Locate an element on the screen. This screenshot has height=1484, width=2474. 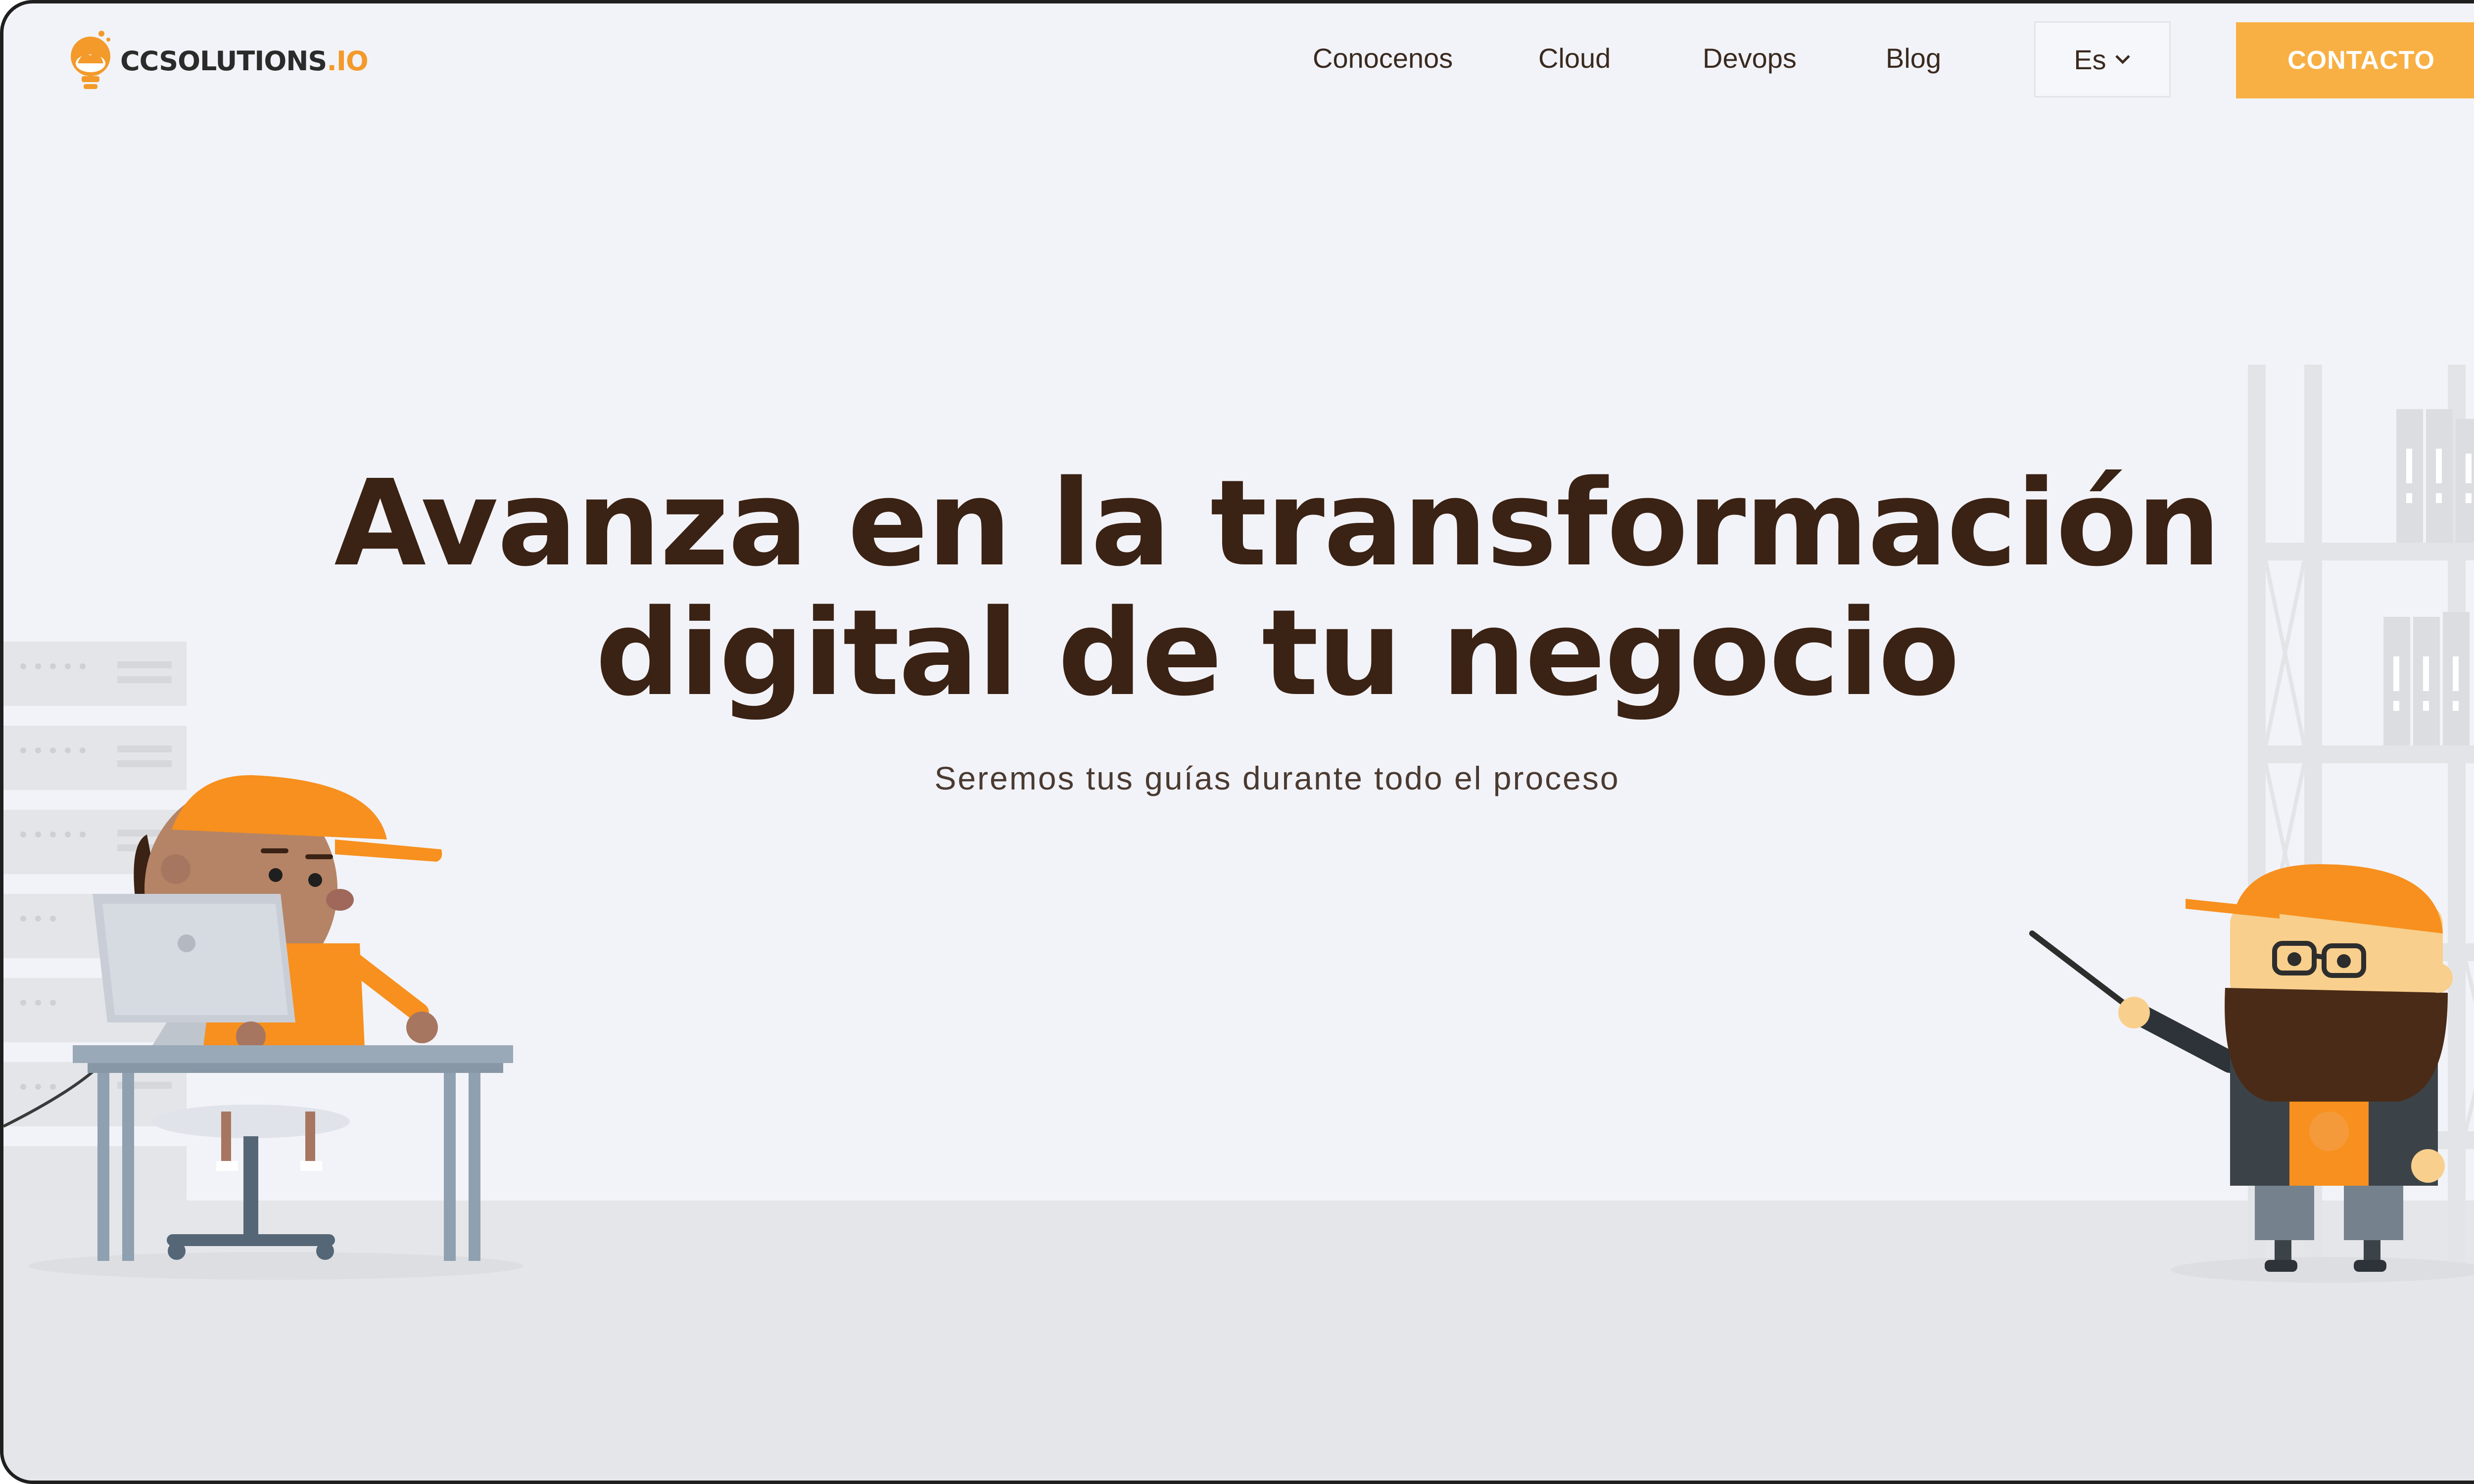
bearded-man-illustration is located at coordinates (2251, 1073).